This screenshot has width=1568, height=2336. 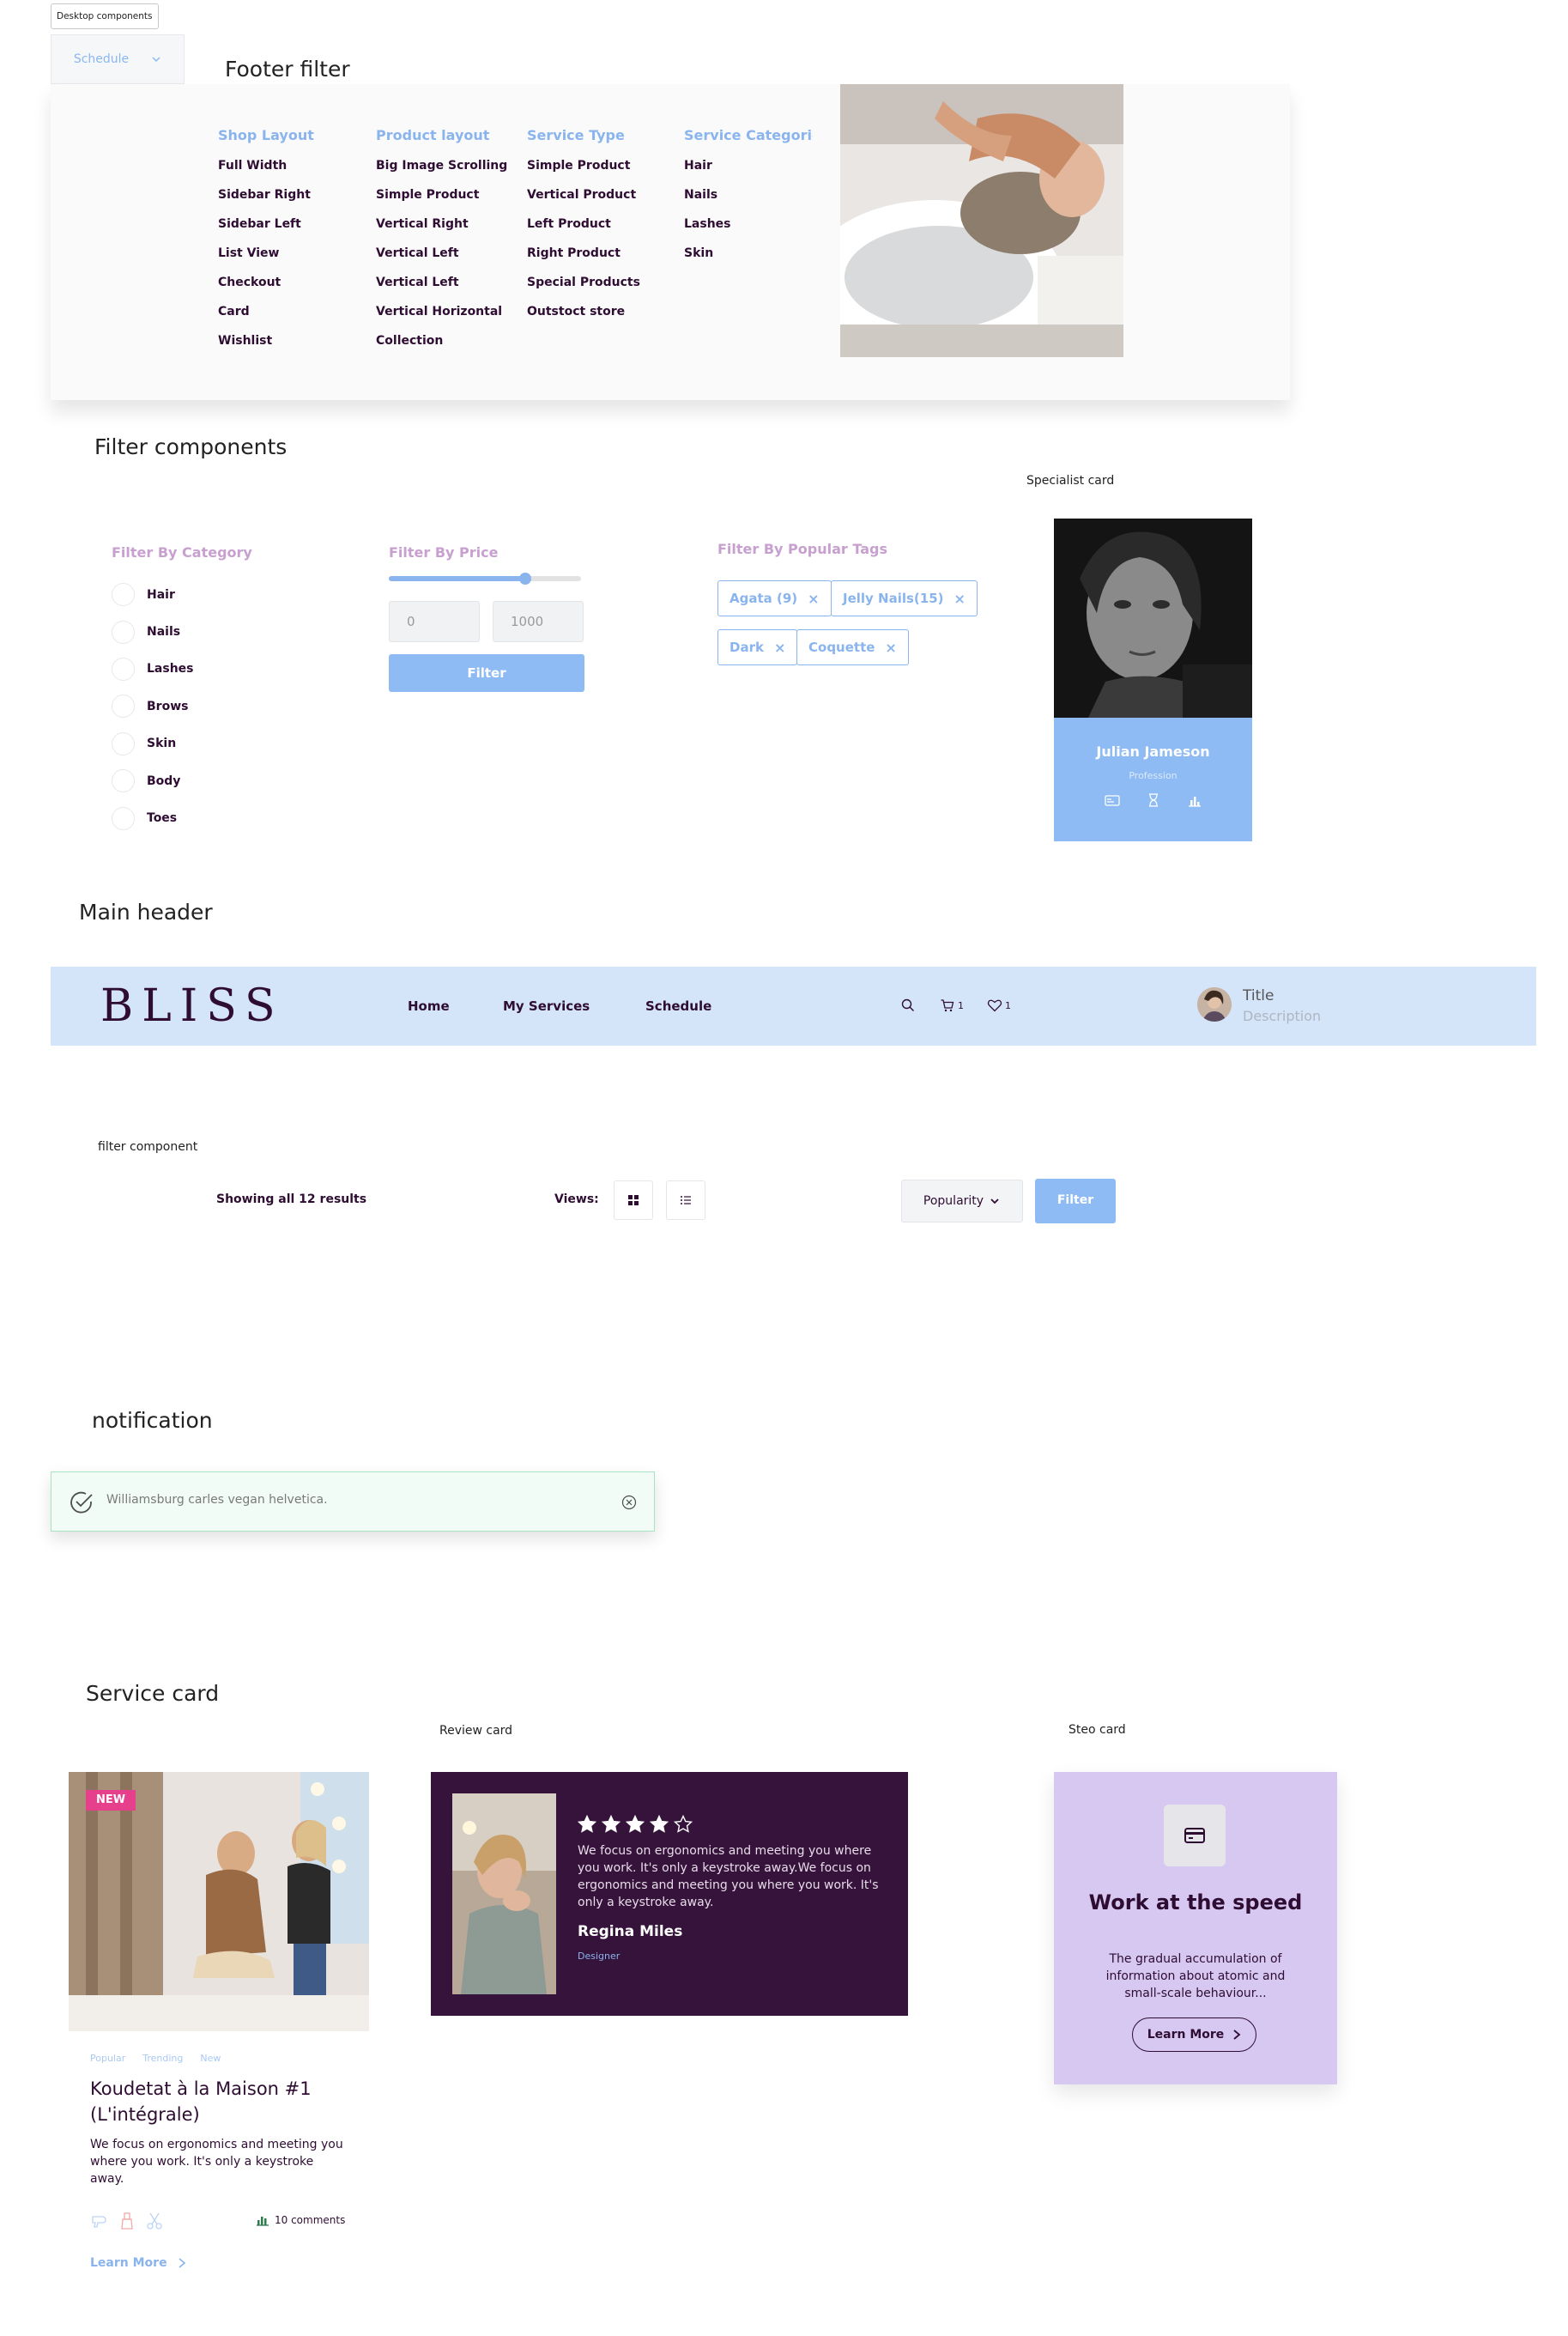 I want to click on logo: BLISS, so click(x=192, y=1006).